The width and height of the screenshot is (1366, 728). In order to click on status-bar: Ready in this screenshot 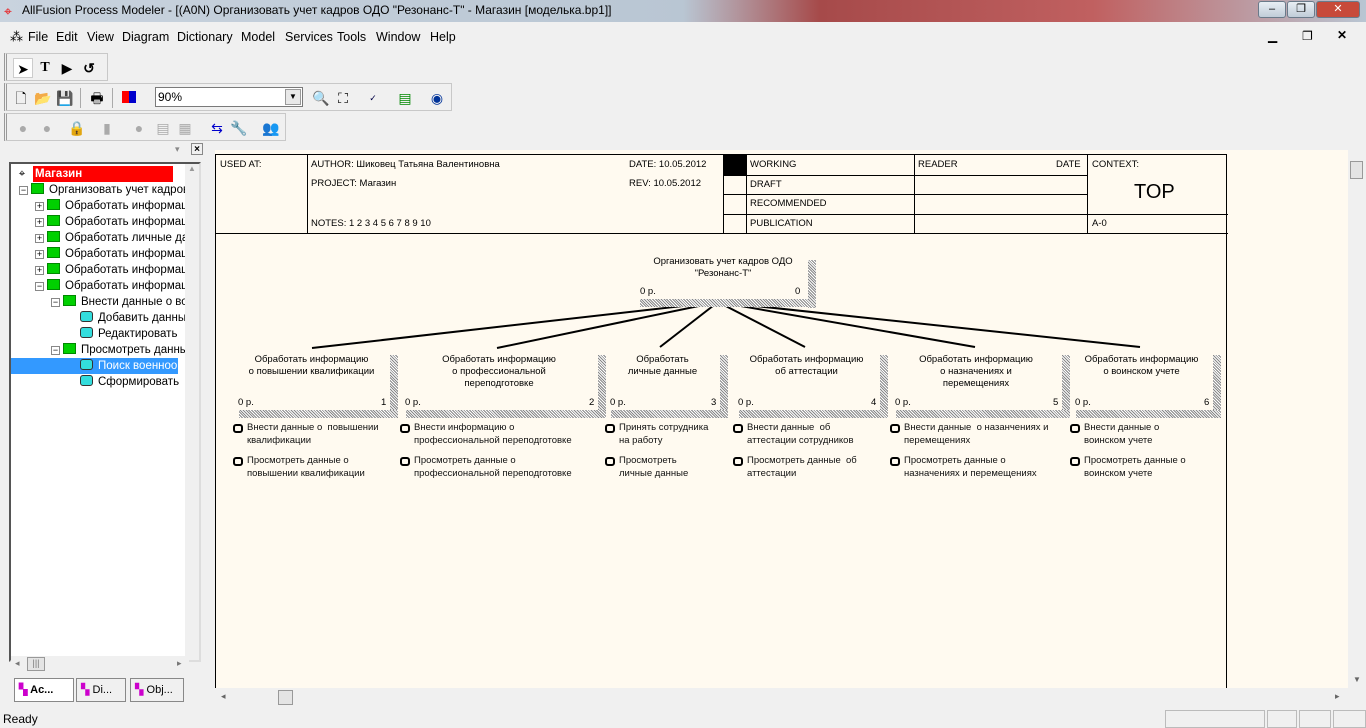, I will do `click(683, 718)`.